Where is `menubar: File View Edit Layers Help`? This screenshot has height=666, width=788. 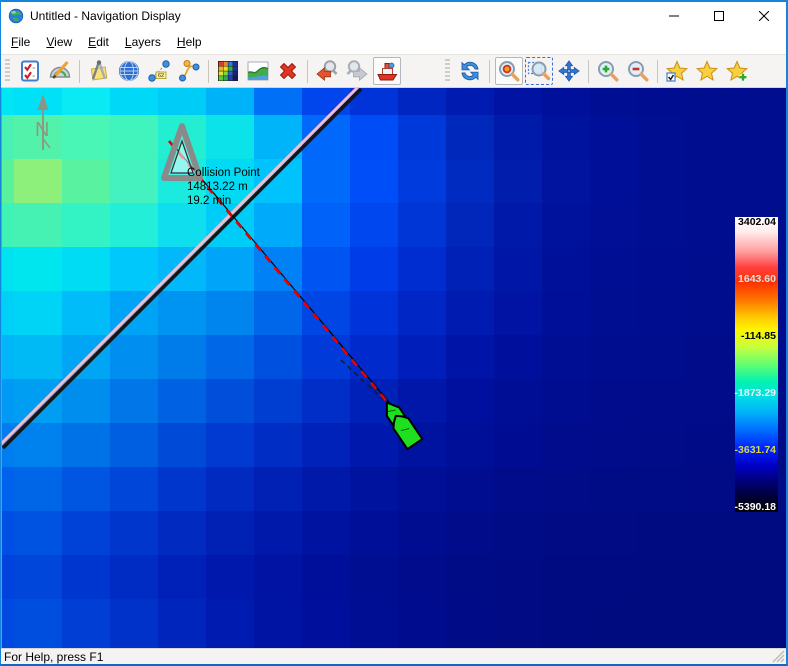
menubar: File View Edit Layers Help is located at coordinates (393, 42).